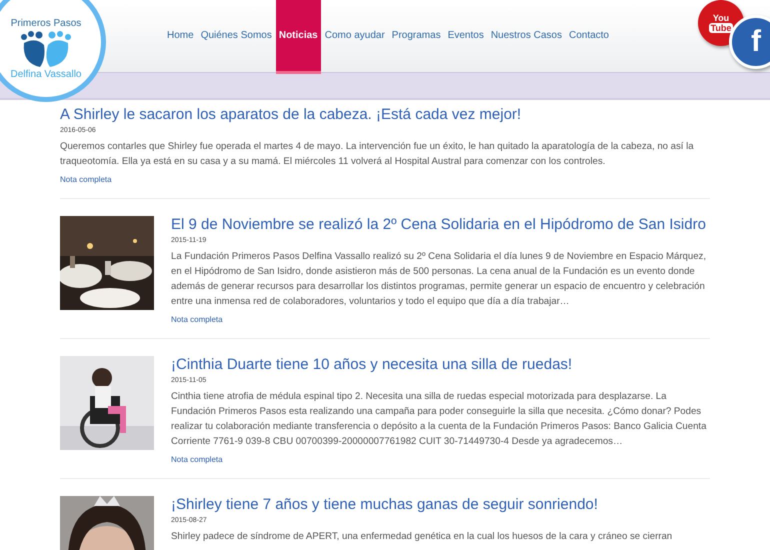 The height and width of the screenshot is (550, 770). I want to click on logo: Primeros Pasos Delfina Vassallo, so click(53, 51).